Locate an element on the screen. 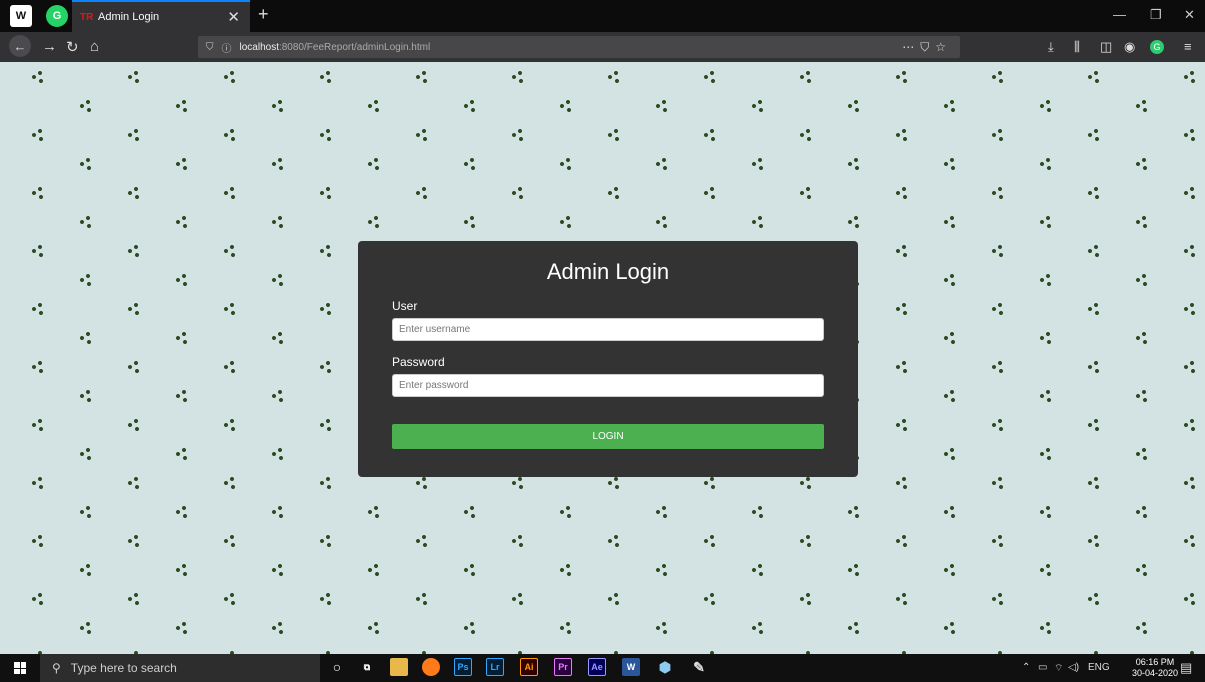  search-placeholder: Type here to search is located at coordinates (123, 668).